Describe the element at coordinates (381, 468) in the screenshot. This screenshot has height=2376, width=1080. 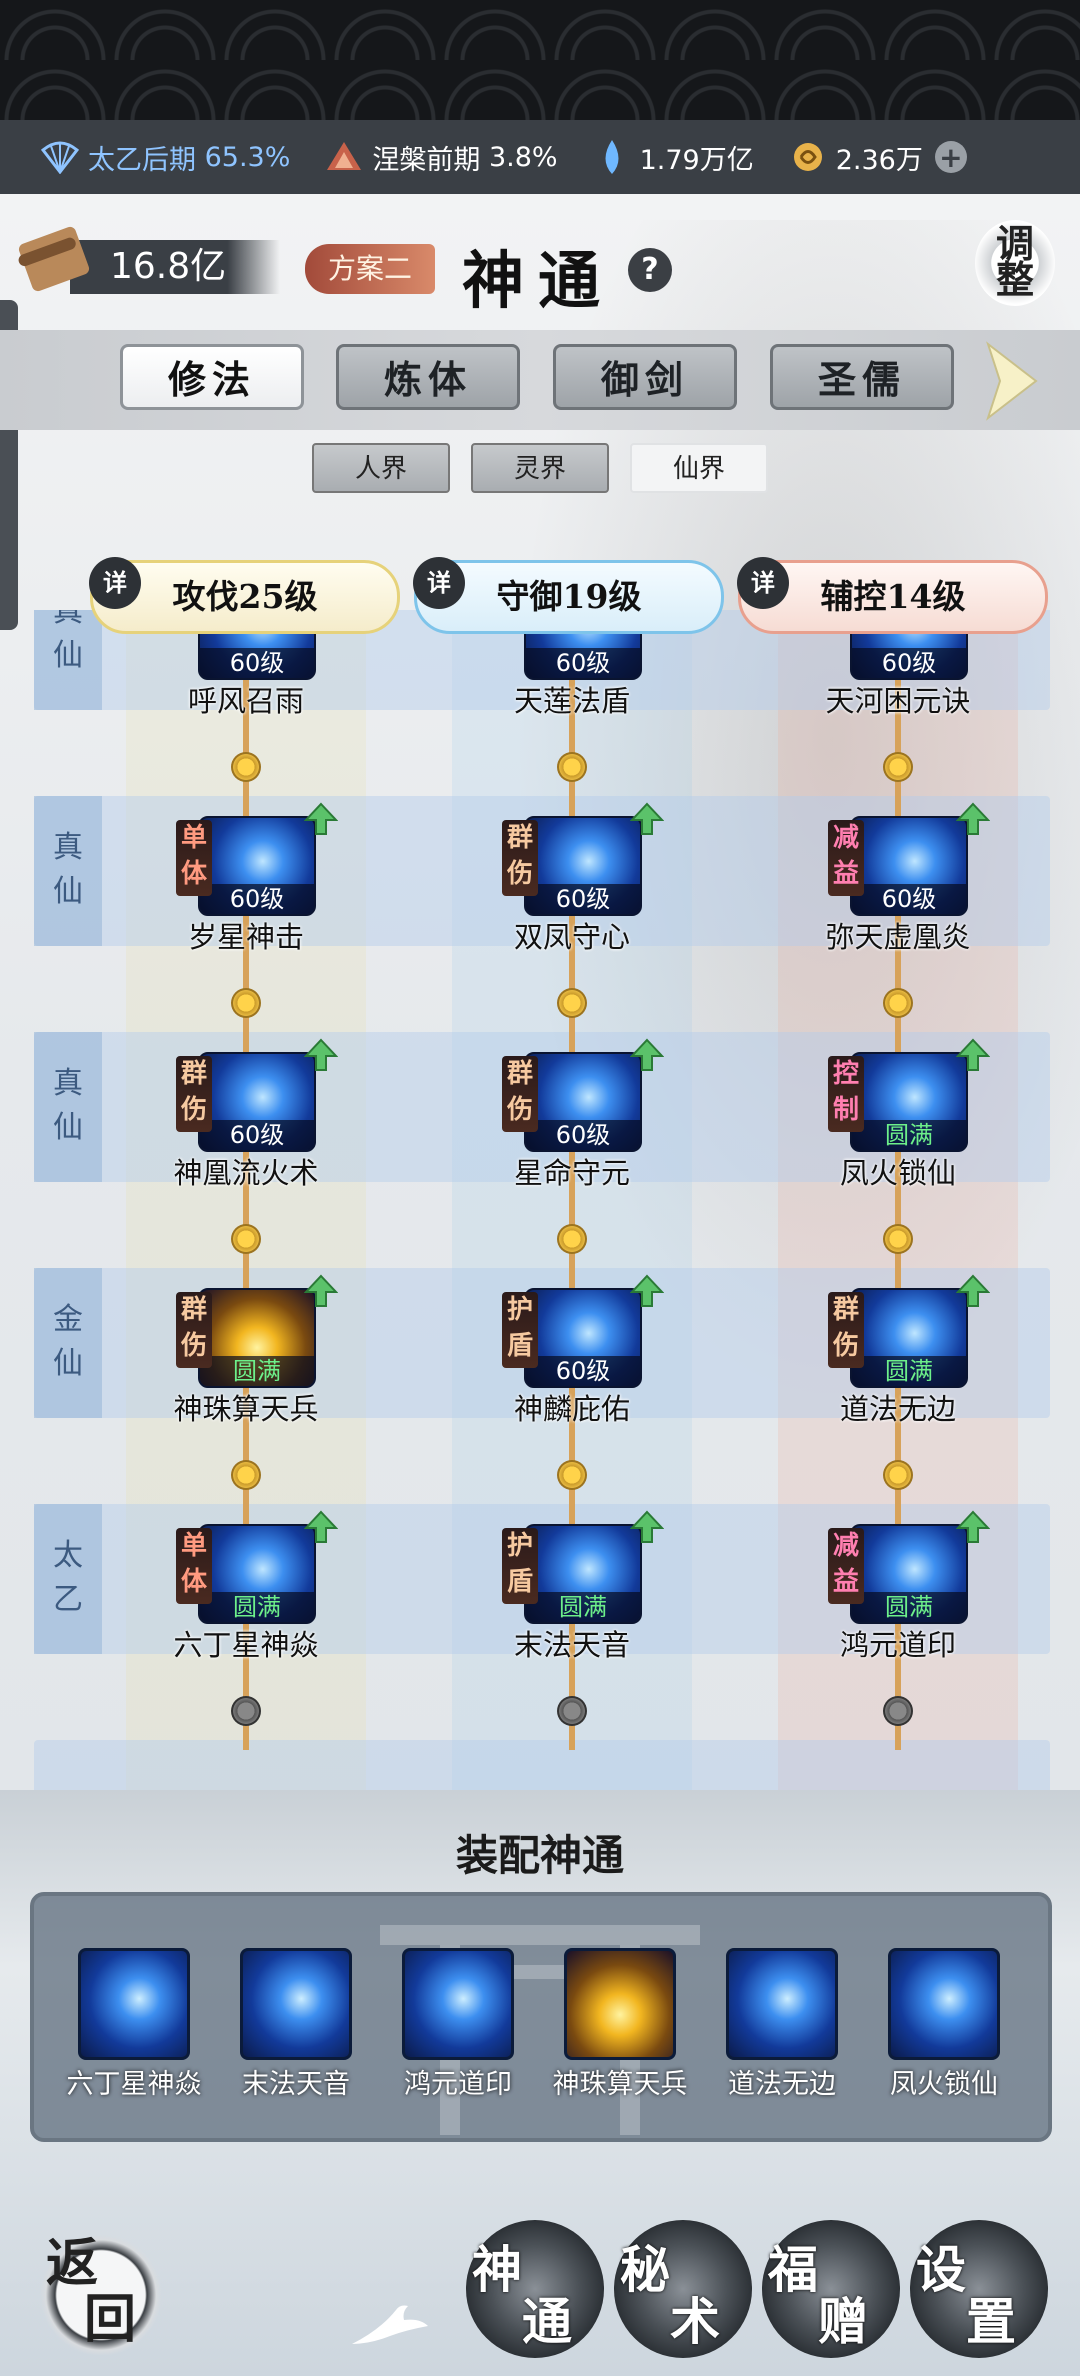
I see `realm-human: 人界` at that location.